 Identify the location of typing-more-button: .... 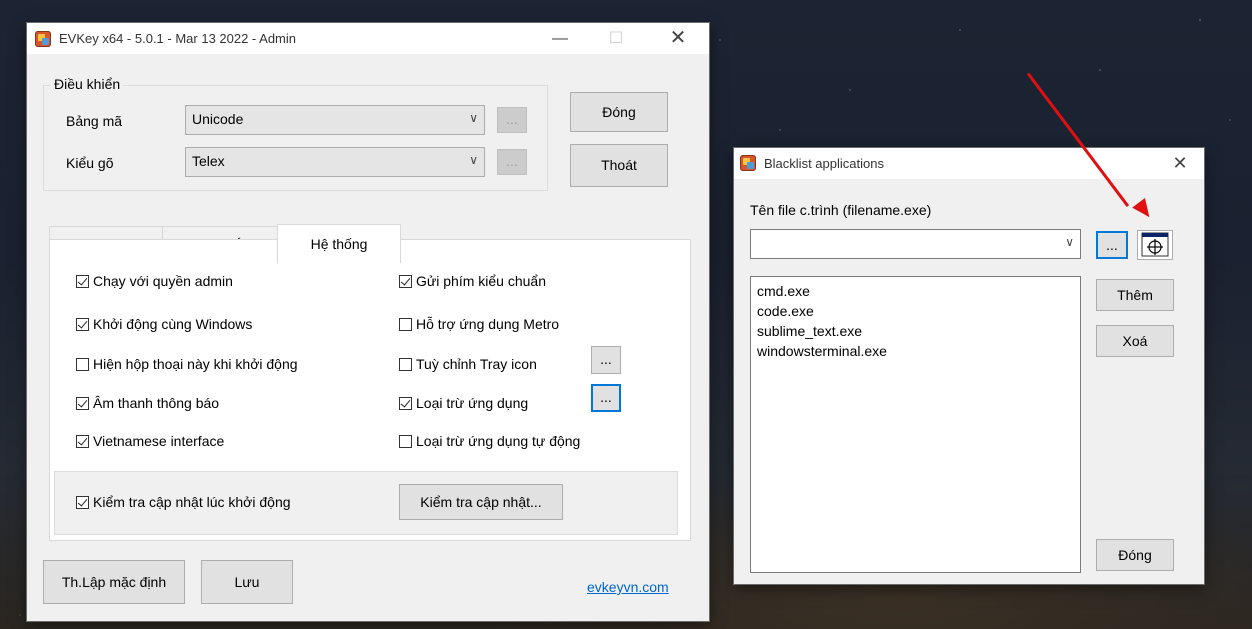
(512, 162).